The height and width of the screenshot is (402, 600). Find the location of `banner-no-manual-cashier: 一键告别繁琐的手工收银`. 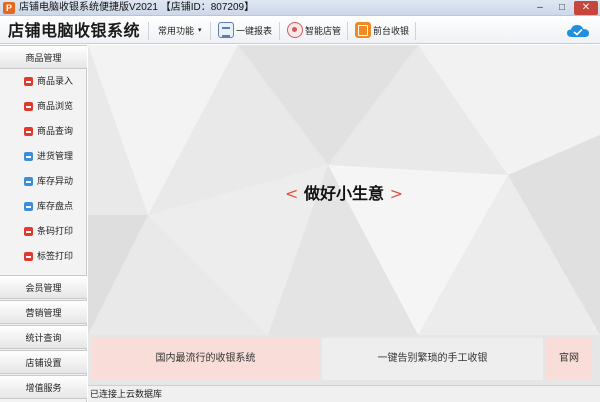

banner-no-manual-cashier: 一键告别繁琐的手工收银 is located at coordinates (432, 359).